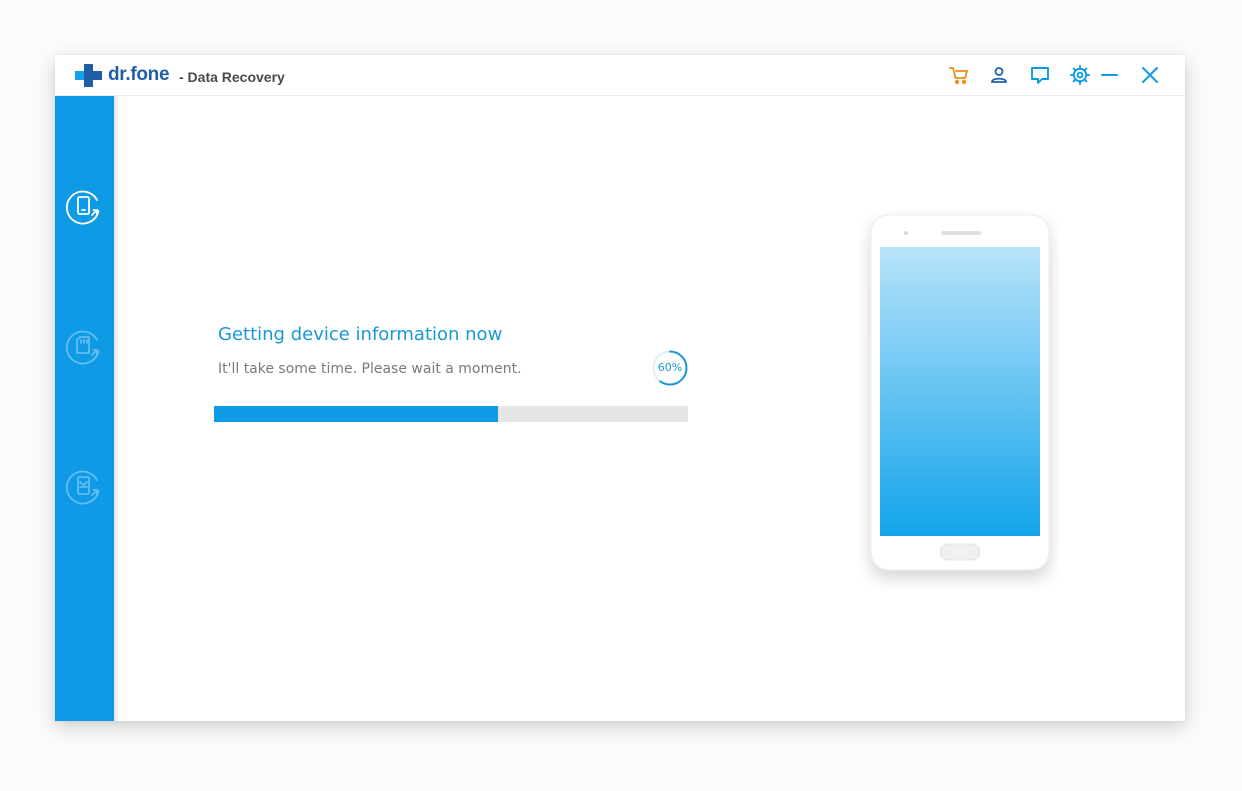 The height and width of the screenshot is (791, 1242). I want to click on progress-bar, so click(451, 414).